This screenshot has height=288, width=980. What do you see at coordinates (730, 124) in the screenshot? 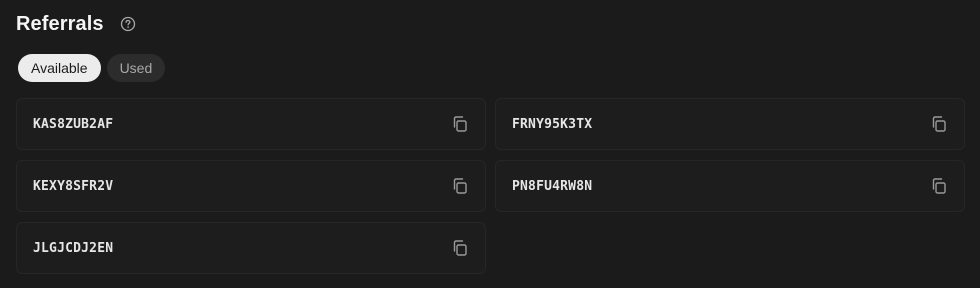
I see `referral-code-card: FRNY95K3TX` at bounding box center [730, 124].